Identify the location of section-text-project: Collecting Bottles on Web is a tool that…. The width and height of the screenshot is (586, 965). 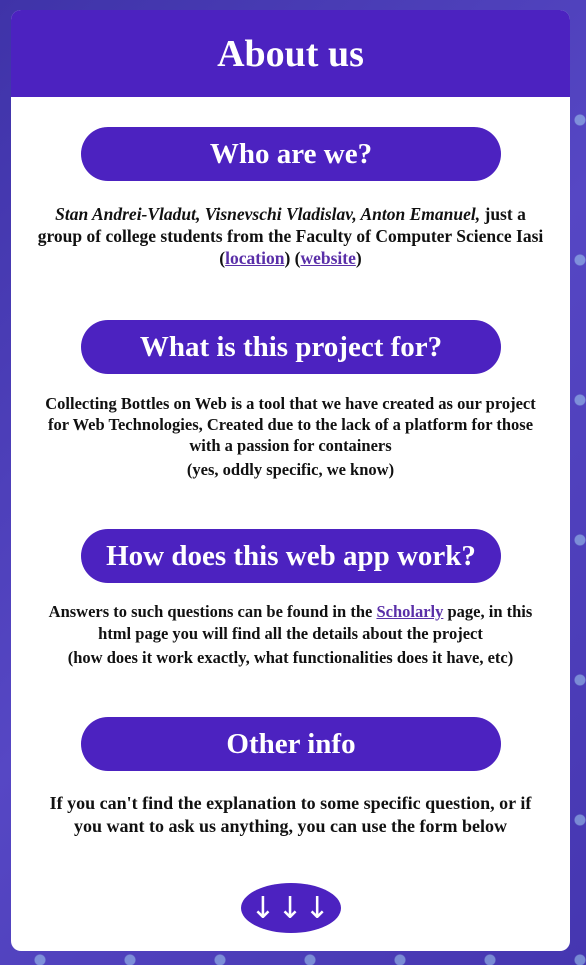
(290, 436).